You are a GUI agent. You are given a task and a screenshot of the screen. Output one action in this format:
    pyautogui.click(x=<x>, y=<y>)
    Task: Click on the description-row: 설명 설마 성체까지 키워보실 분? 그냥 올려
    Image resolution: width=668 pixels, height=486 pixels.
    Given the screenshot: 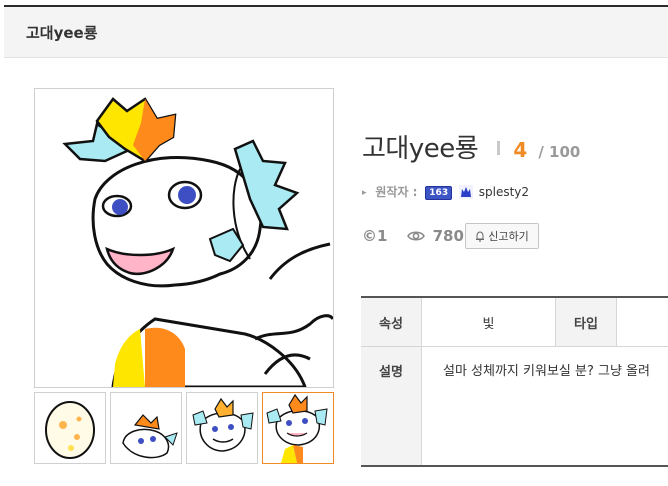 What is the action you would take?
    pyautogui.click(x=514, y=406)
    